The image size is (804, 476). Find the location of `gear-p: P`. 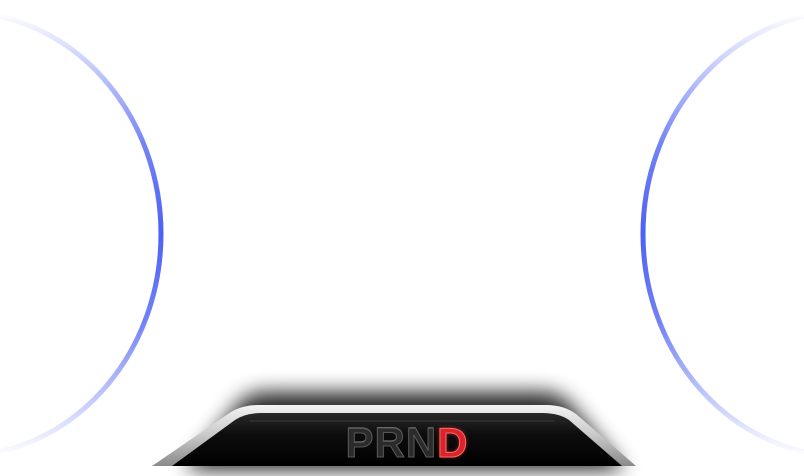

gear-p: P is located at coordinates (360, 442).